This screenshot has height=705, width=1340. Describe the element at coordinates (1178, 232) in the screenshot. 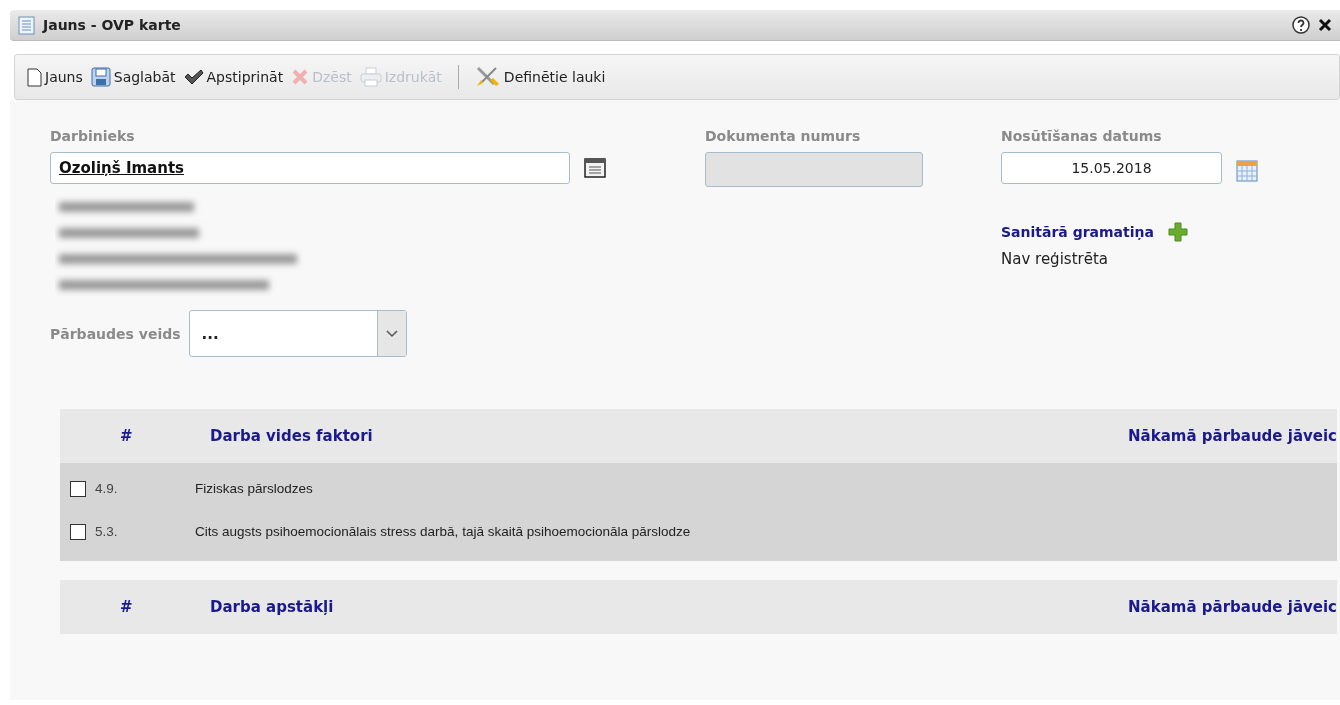

I see `plus-icon` at that location.